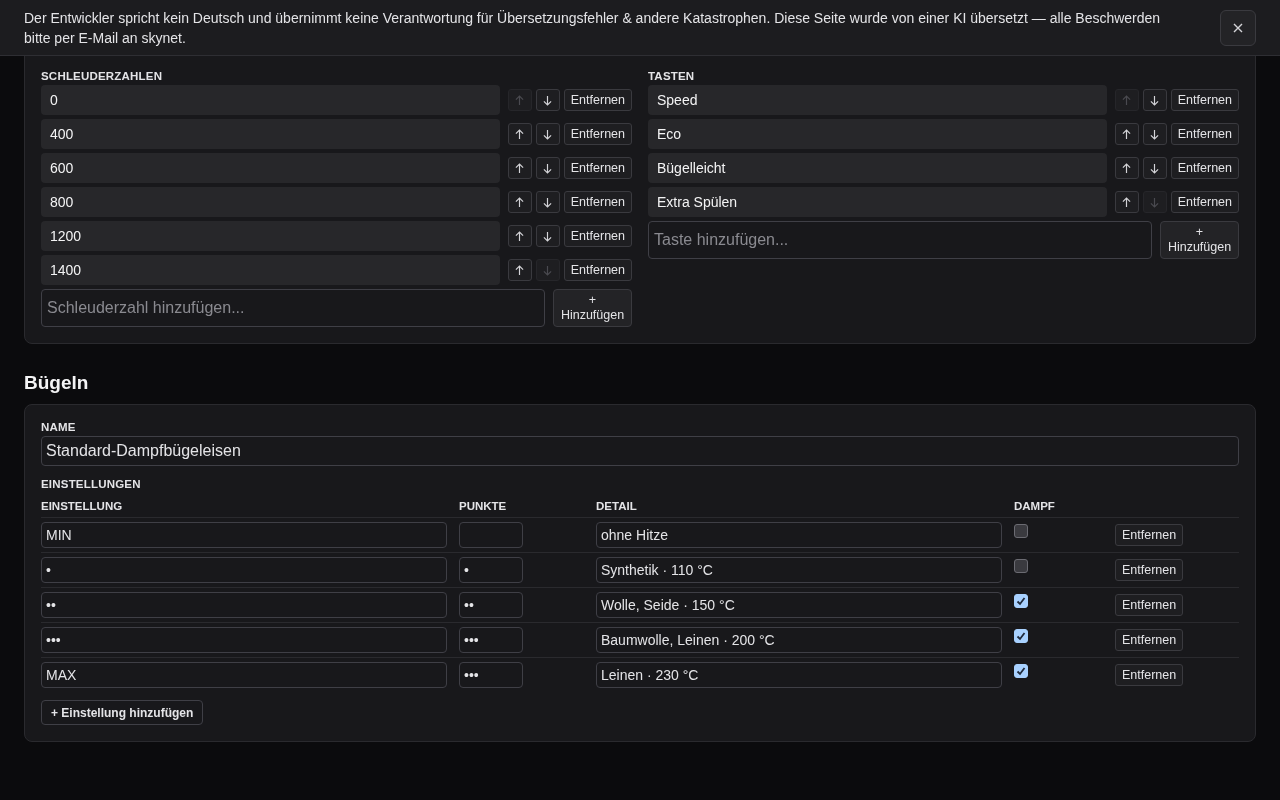  I want to click on column-header: DAMPF, so click(1064, 509).